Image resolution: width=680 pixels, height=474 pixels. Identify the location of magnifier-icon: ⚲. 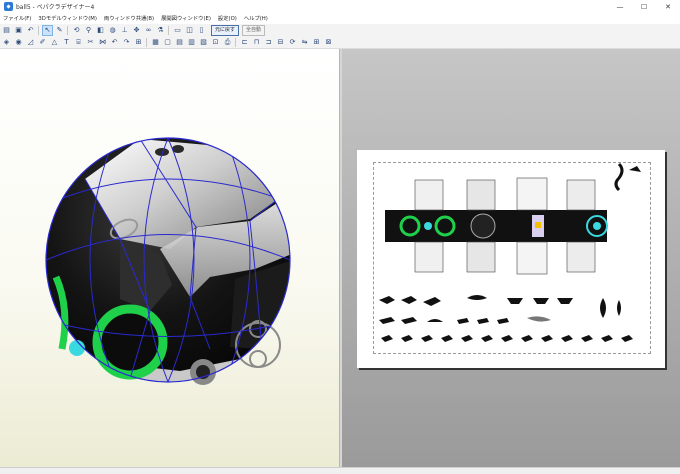
(88, 30).